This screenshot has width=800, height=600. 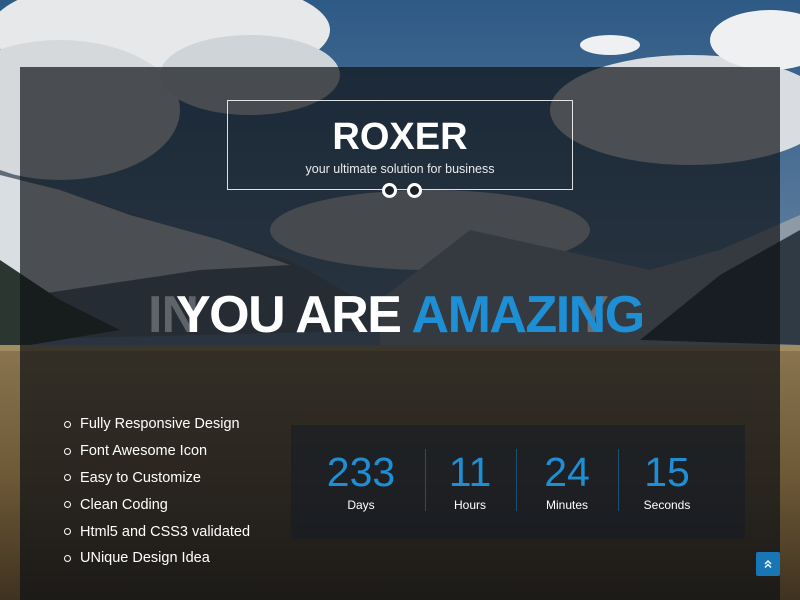 What do you see at coordinates (400, 137) in the screenshot?
I see `brand-name: ROXER` at bounding box center [400, 137].